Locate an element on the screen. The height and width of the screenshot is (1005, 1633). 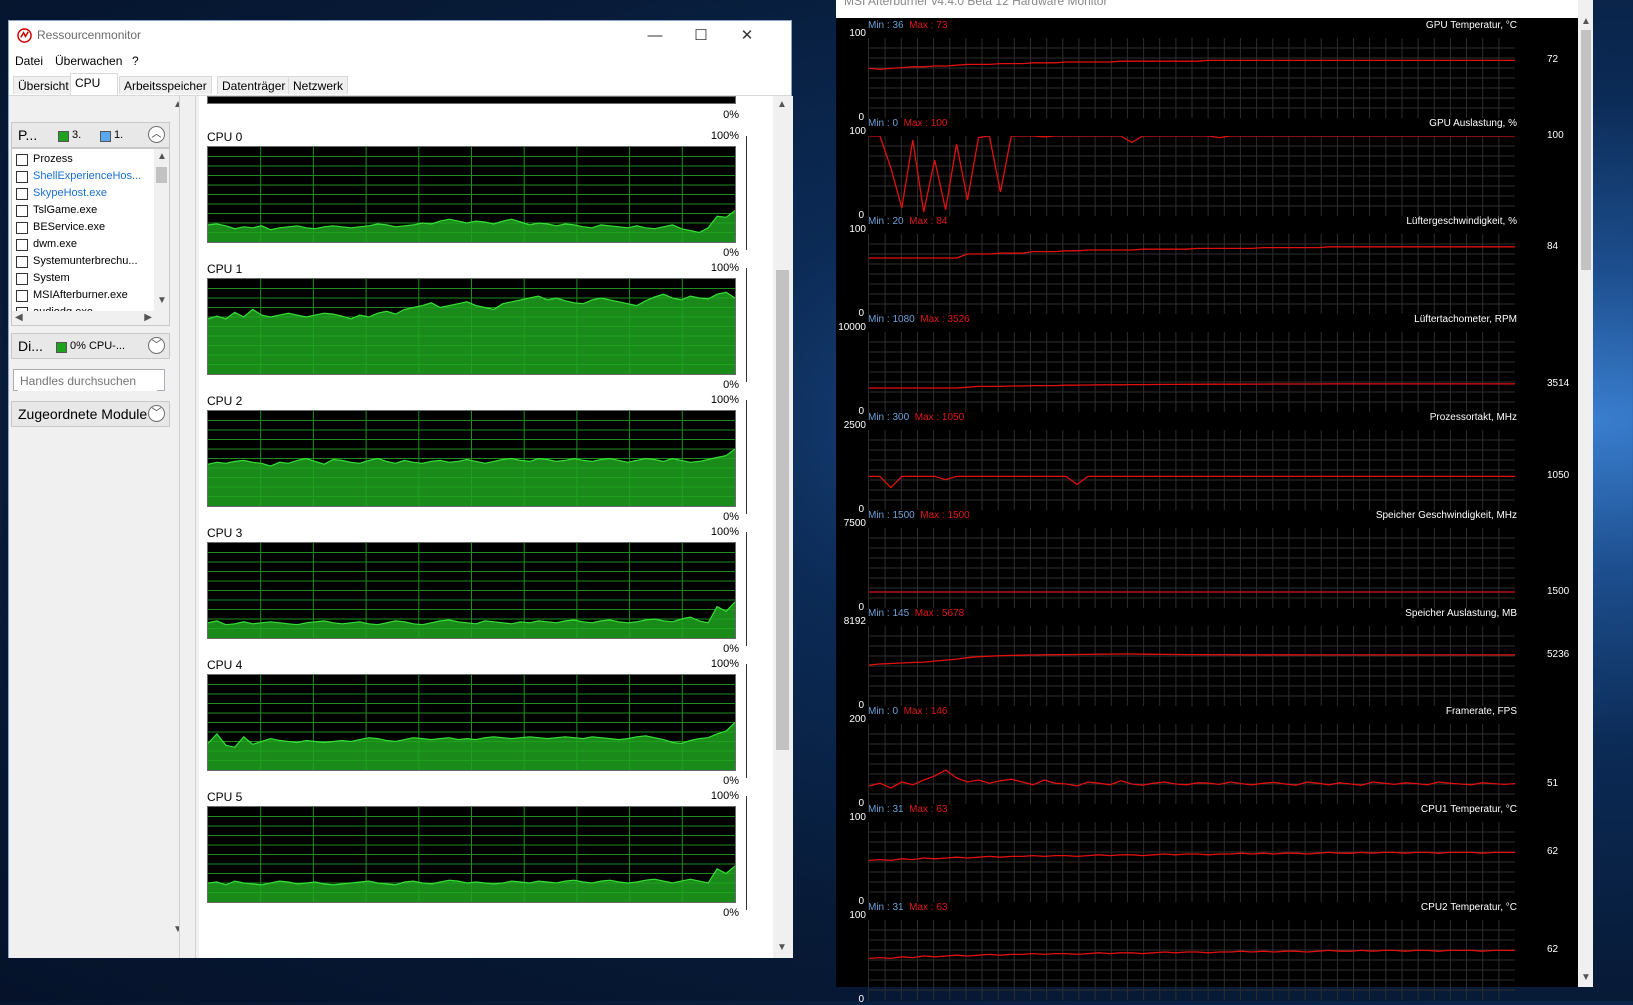
graphs-scroll-up-icon: ▲ is located at coordinates (782, 104).